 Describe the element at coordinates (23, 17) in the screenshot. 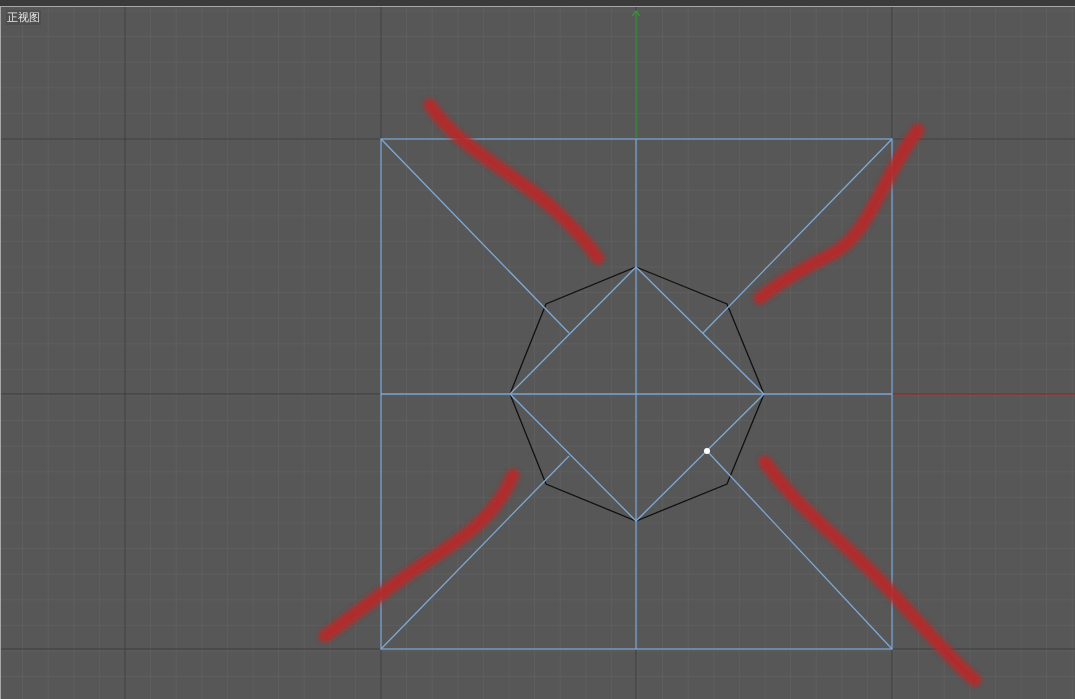

I see `view-label: 正视图` at that location.